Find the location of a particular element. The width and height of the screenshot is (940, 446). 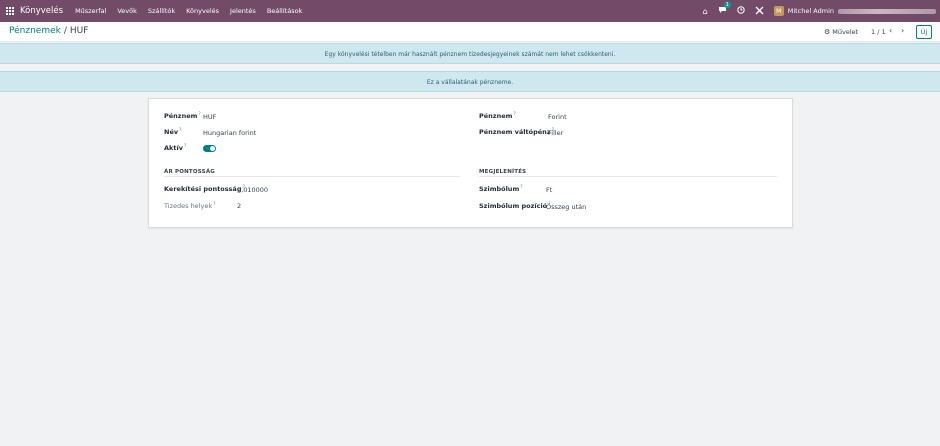

chat-icon: 1 is located at coordinates (724, 9).